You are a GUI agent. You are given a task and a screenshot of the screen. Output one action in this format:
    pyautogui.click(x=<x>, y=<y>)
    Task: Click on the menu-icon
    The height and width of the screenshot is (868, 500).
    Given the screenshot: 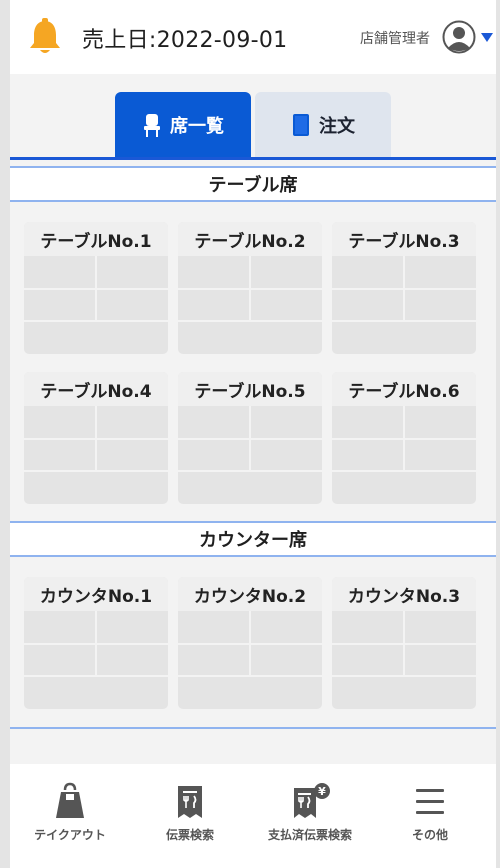 What is the action you would take?
    pyautogui.click(x=430, y=801)
    